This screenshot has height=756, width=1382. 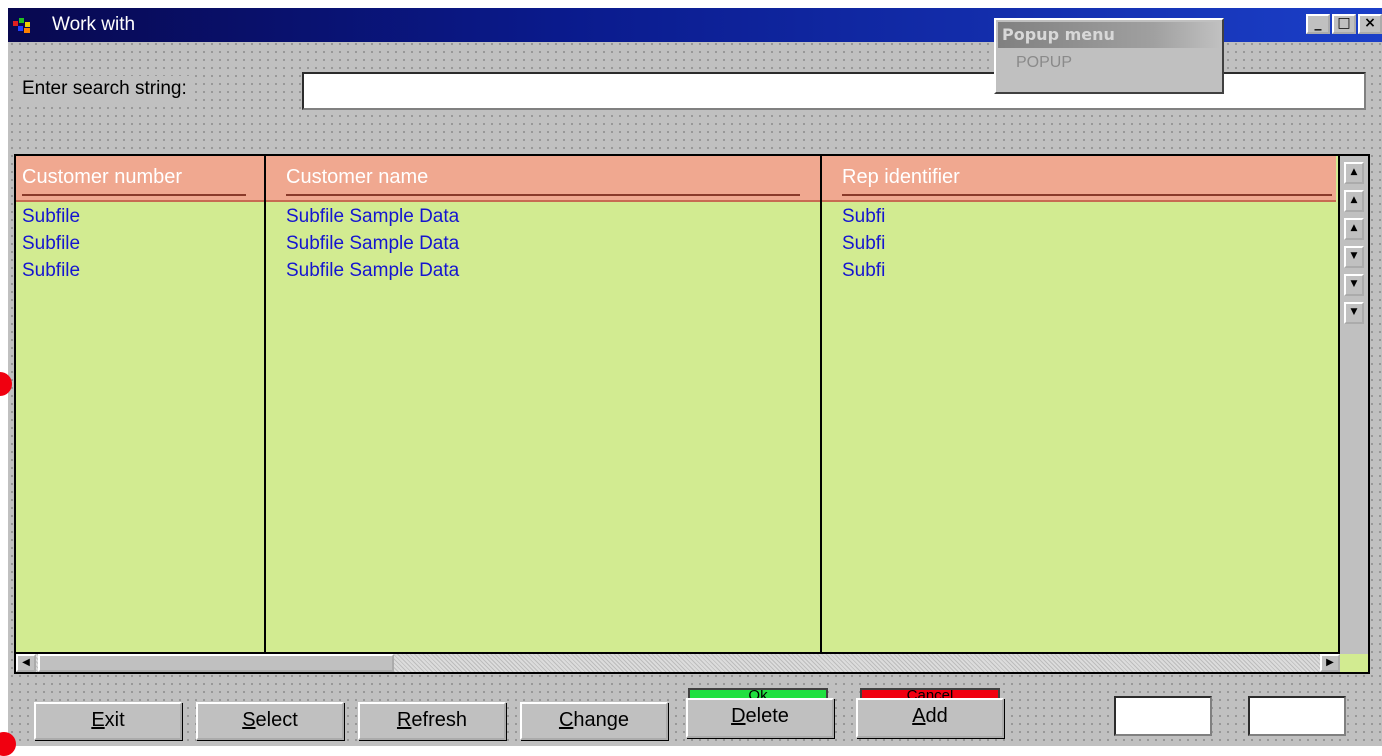 What do you see at coordinates (270, 721) in the screenshot?
I see `select-button: Select` at bounding box center [270, 721].